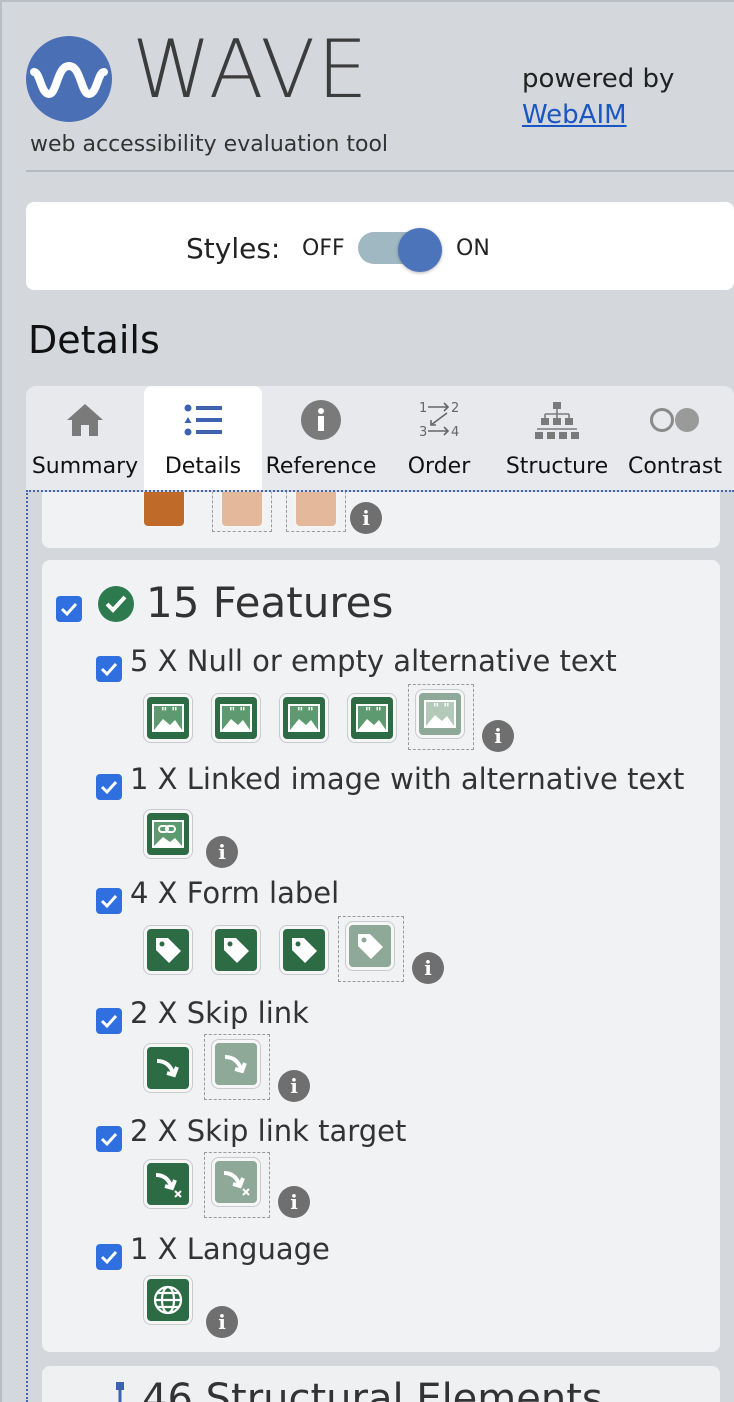 The height and width of the screenshot is (1402, 734). What do you see at coordinates (407, 779) in the screenshot?
I see `item-label: 1 X Linked image with alternative text` at bounding box center [407, 779].